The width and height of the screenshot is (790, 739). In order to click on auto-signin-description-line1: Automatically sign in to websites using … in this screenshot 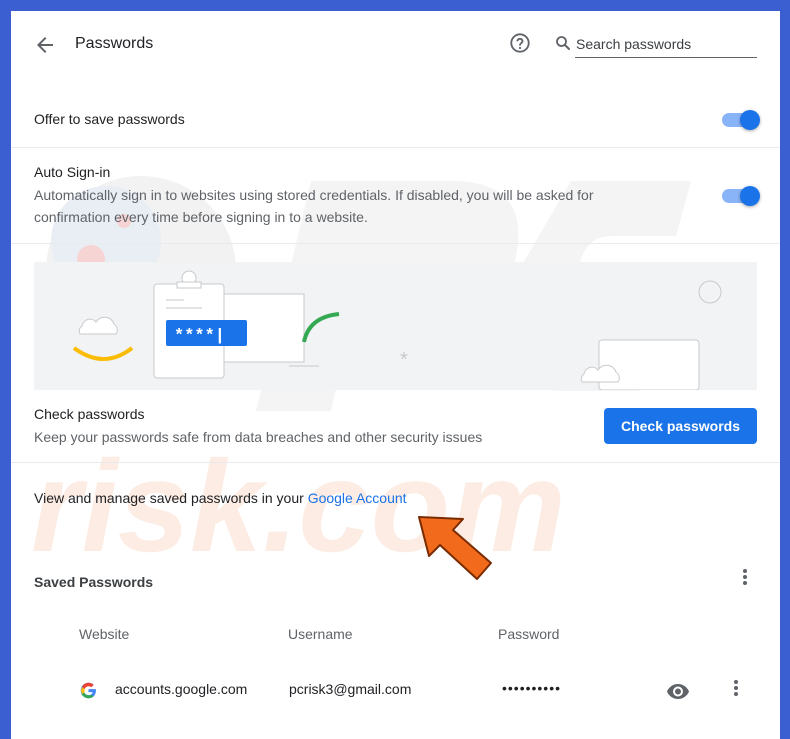, I will do `click(314, 195)`.